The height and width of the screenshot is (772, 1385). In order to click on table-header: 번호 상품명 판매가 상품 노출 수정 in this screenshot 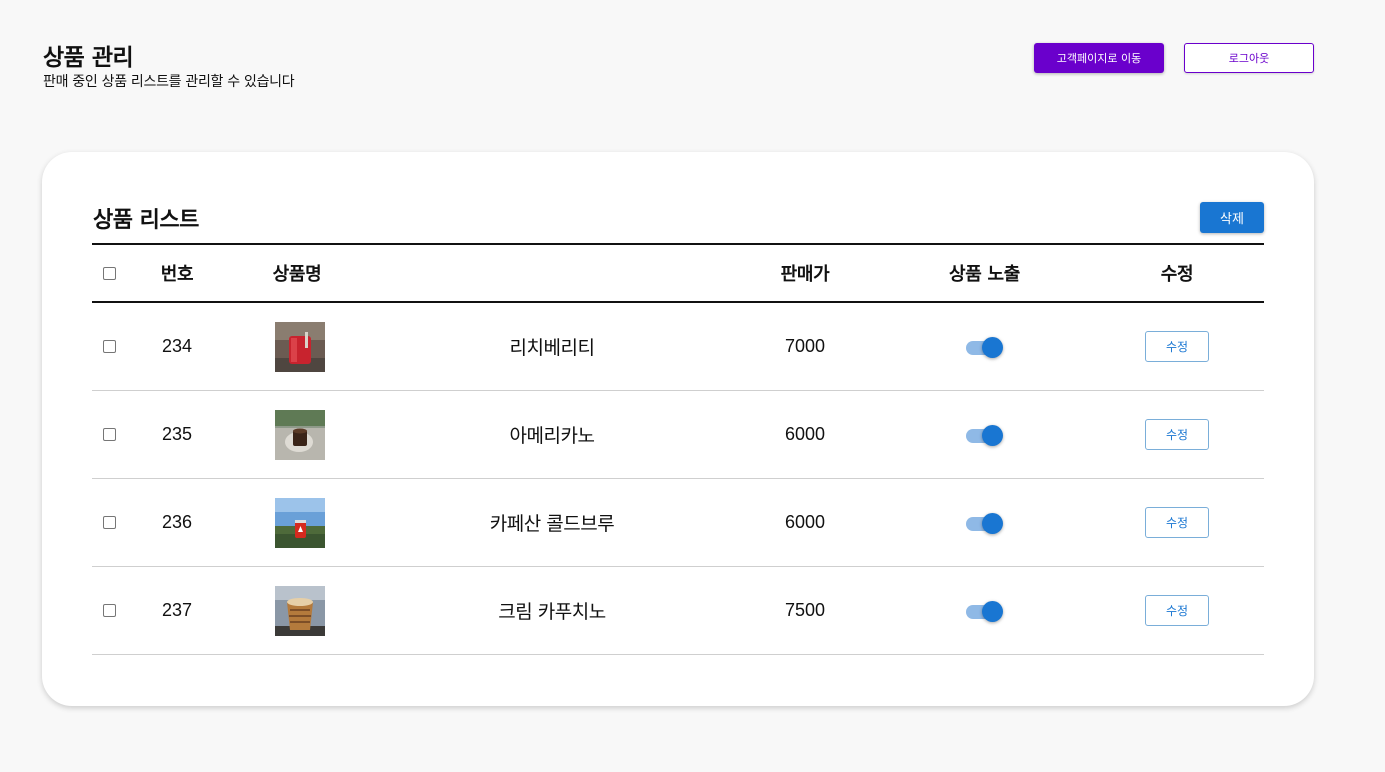, I will do `click(678, 273)`.